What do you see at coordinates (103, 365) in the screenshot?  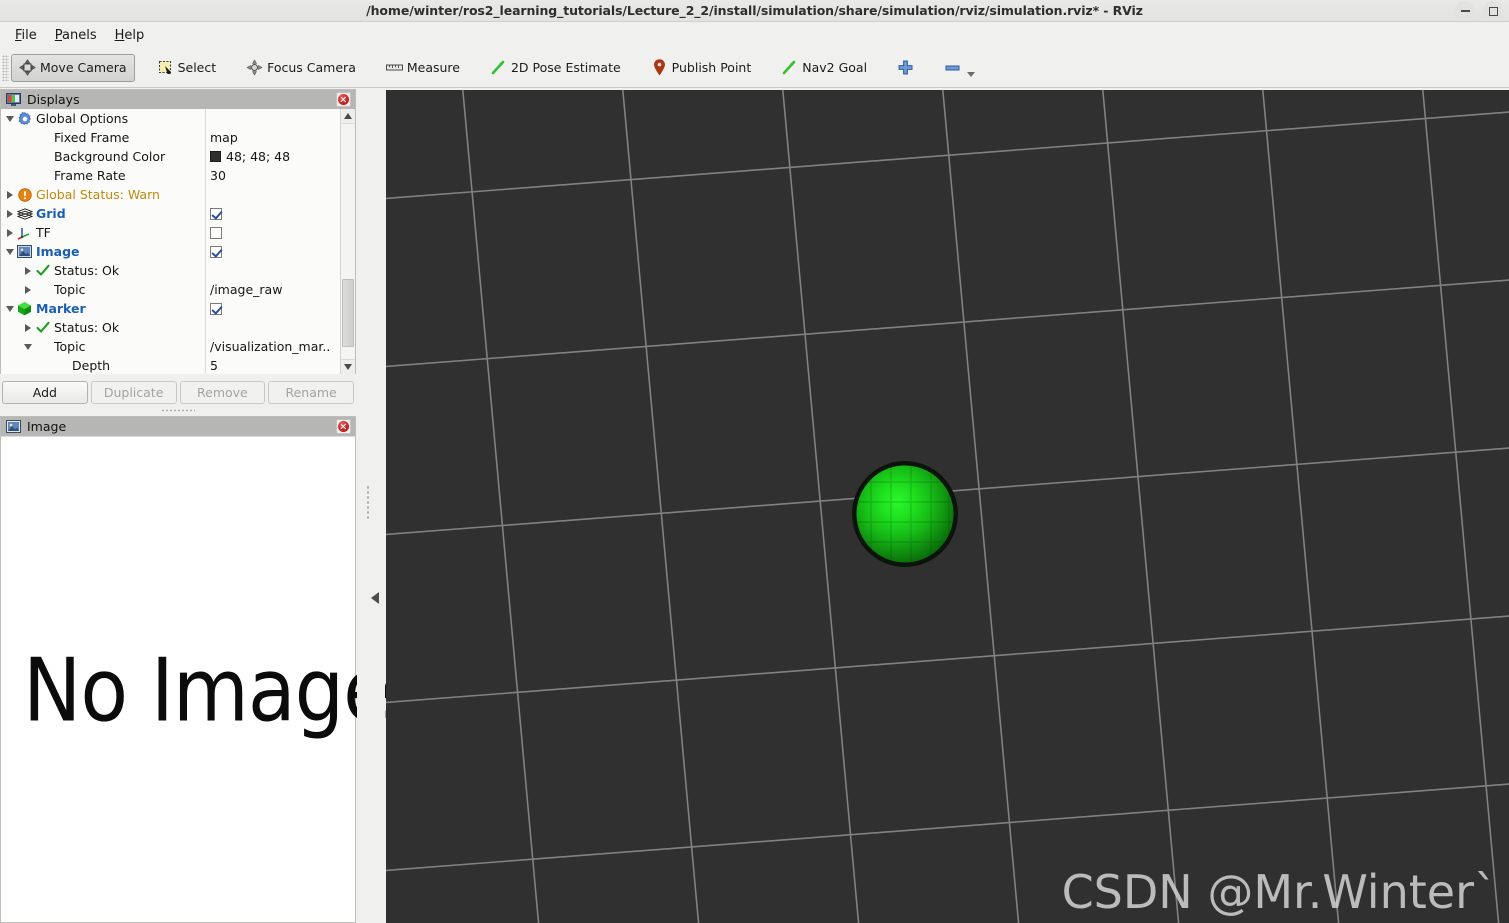 I see `display-tree-row: Depth` at bounding box center [103, 365].